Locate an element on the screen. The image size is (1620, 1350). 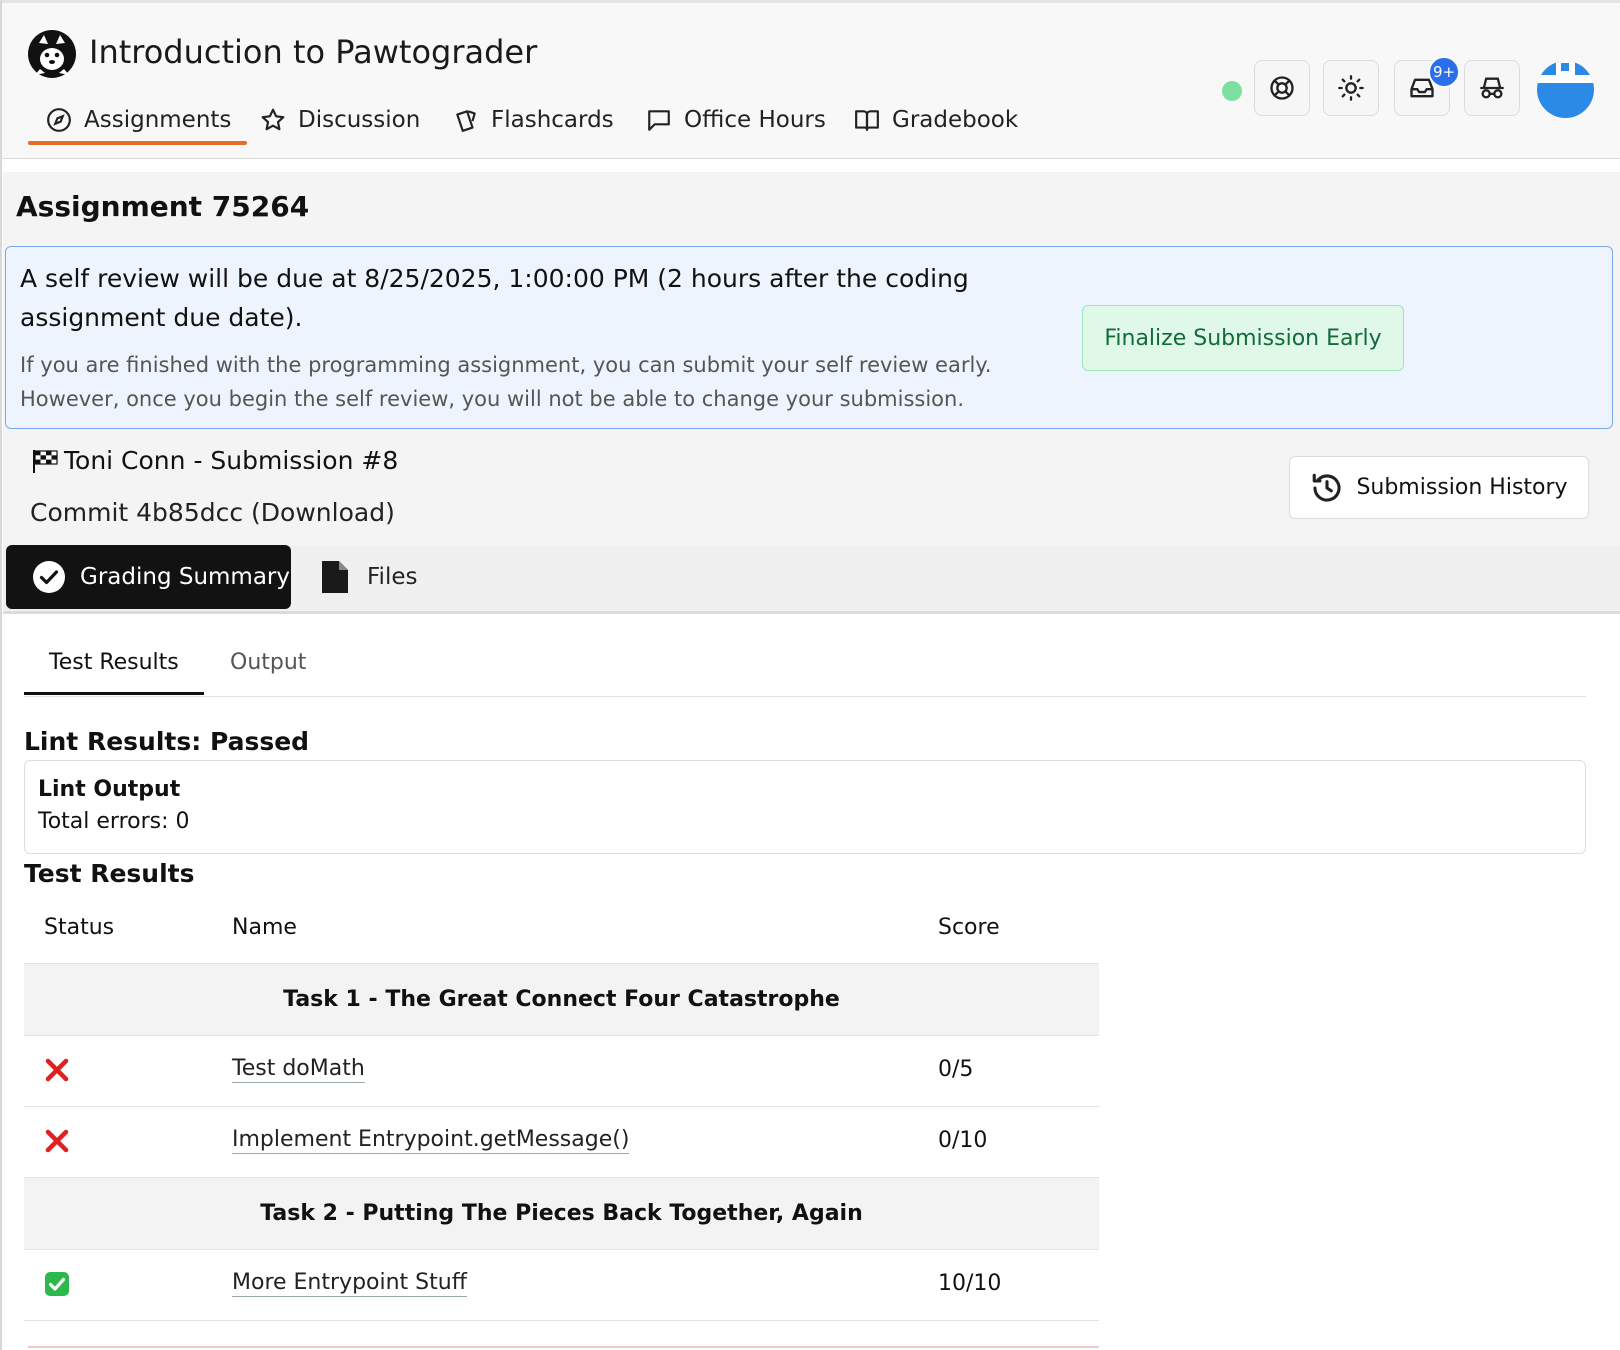
tab-test-results: Test Results is located at coordinates (114, 662).